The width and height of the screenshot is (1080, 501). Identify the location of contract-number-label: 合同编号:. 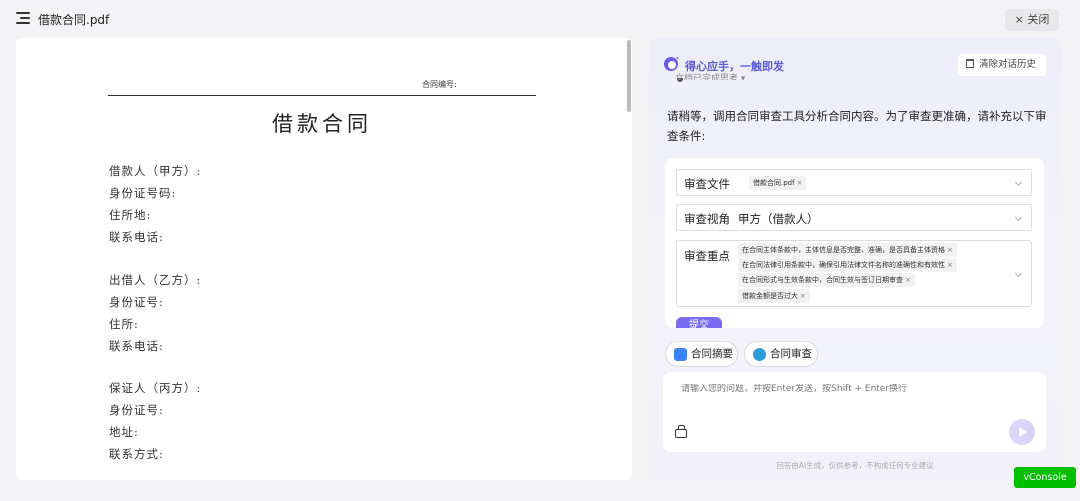
(439, 84).